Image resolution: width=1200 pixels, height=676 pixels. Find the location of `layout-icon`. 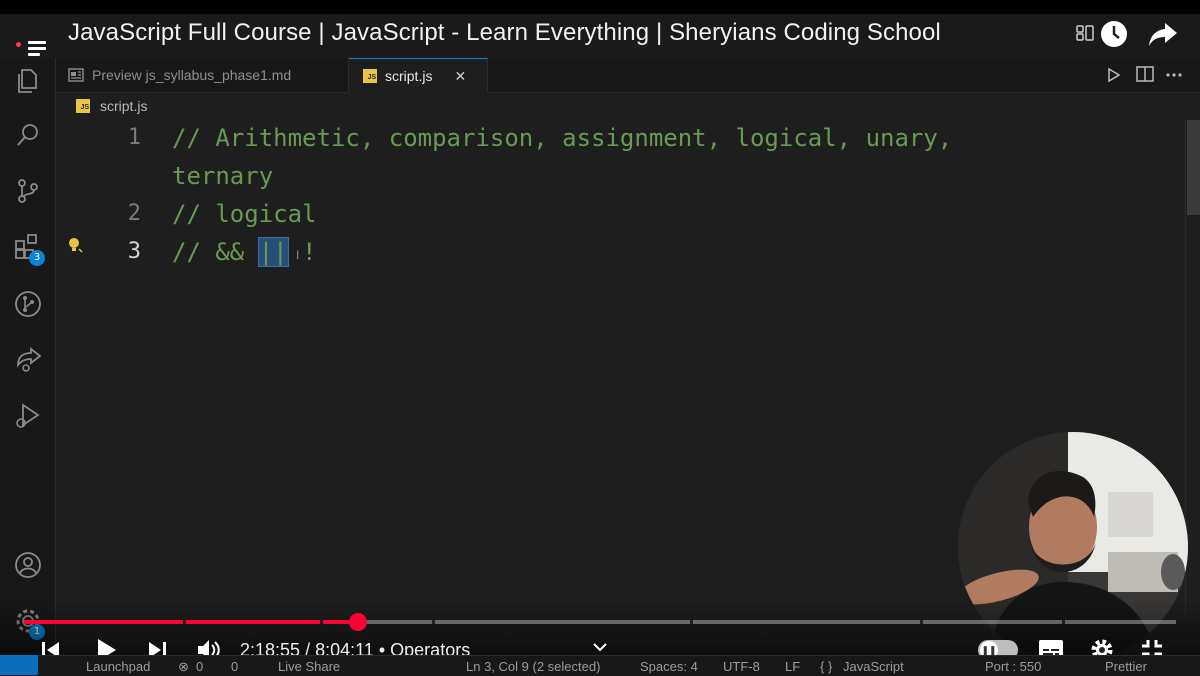

layout-icon is located at coordinates (1085, 33).